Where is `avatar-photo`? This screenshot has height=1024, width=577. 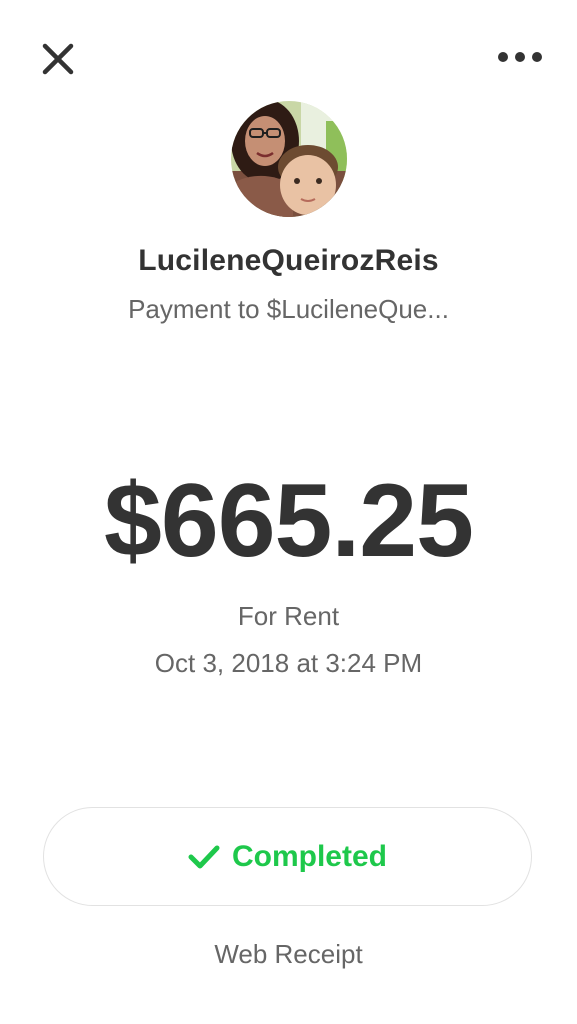 avatar-photo is located at coordinates (289, 159).